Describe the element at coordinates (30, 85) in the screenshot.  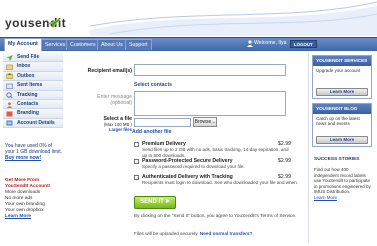
I see `sidebar-item-label: Sent Items` at that location.